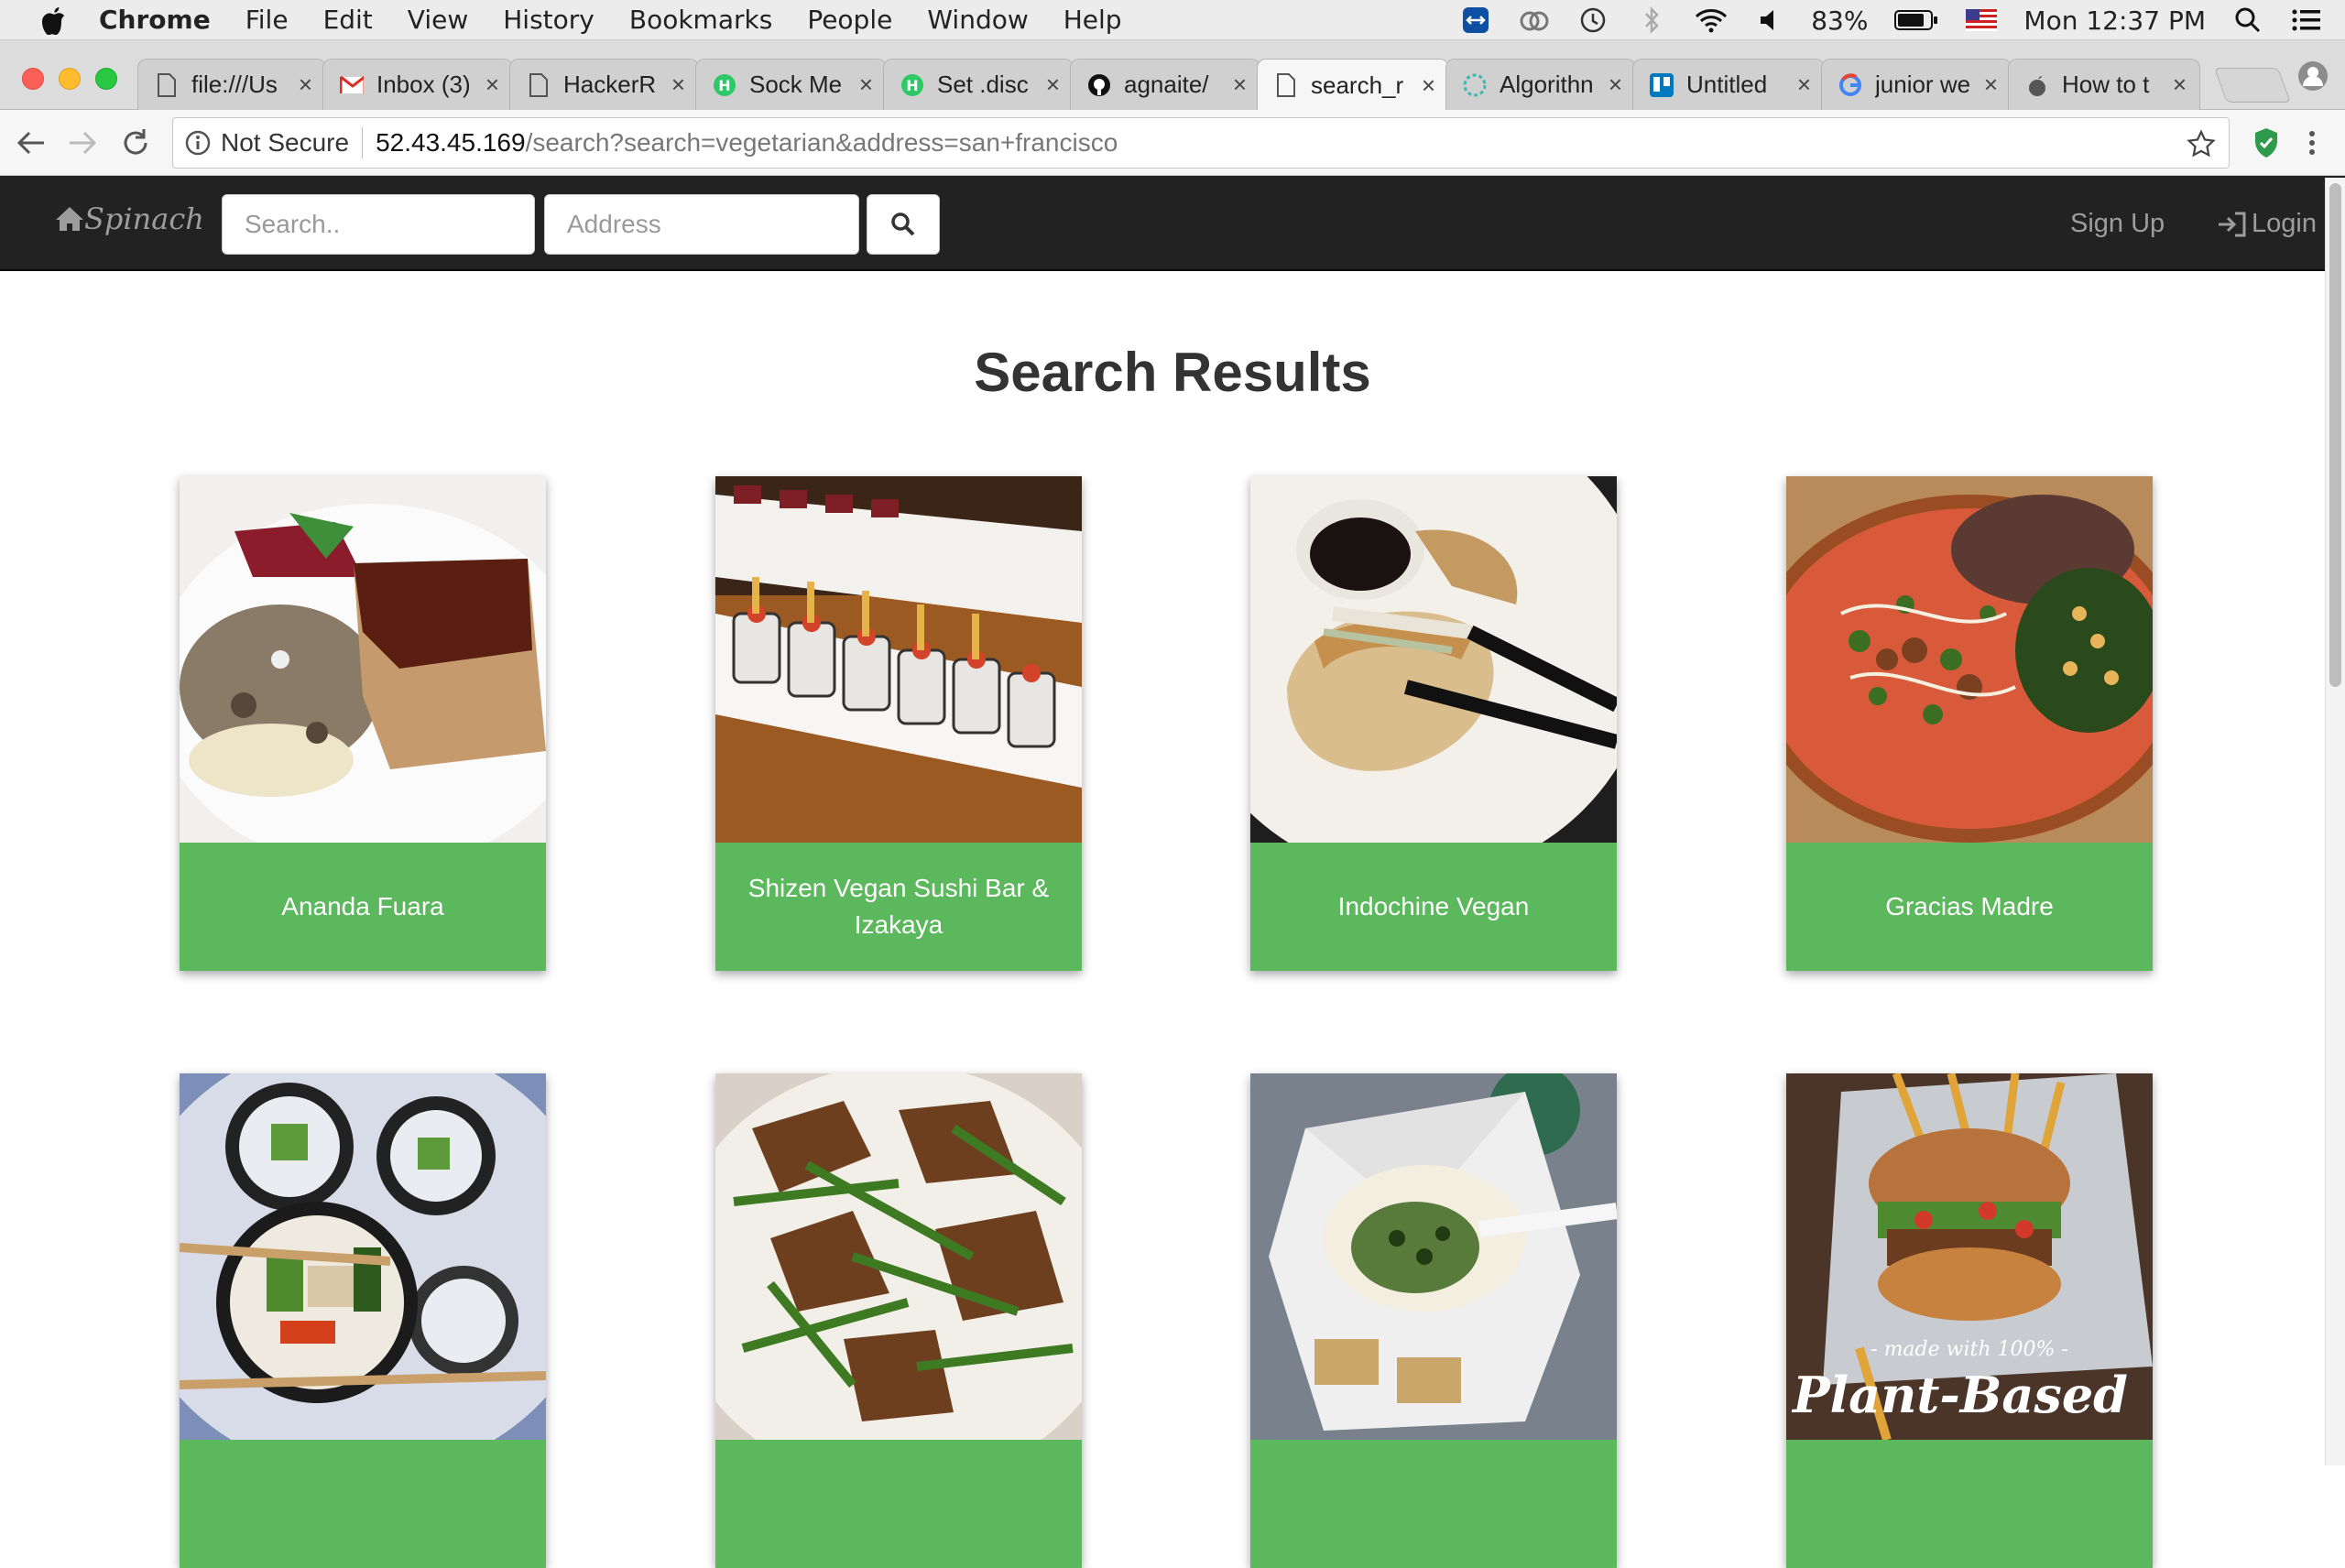  I want to click on browser-tab: search_r ×, so click(1353, 85).